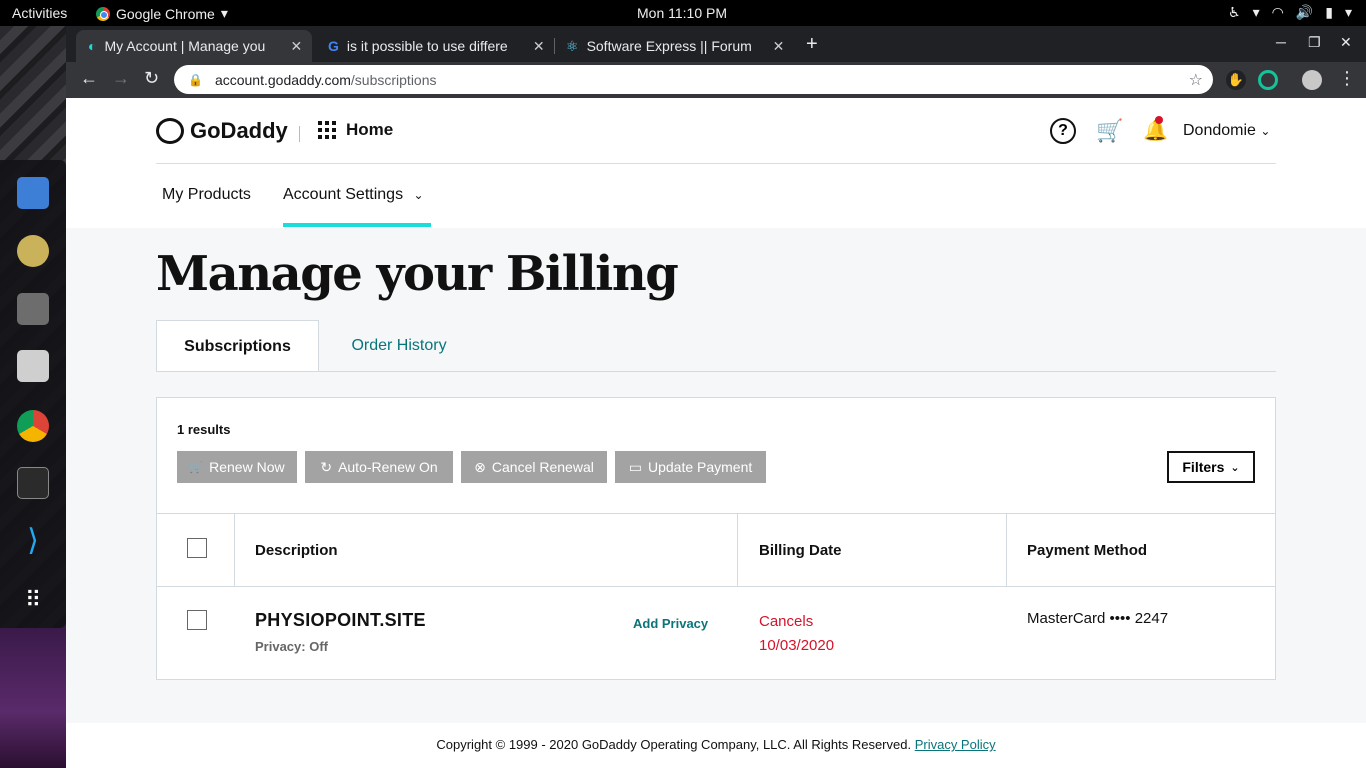  I want to click on app-grid-icon, so click(327, 130).